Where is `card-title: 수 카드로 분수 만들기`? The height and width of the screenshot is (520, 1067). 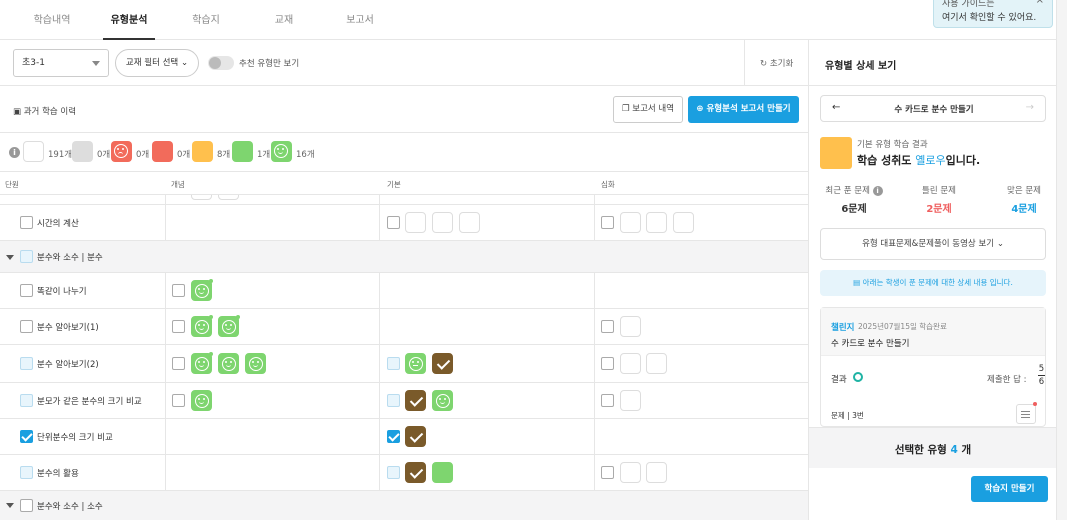 card-title: 수 카드로 분수 만들기 is located at coordinates (870, 344).